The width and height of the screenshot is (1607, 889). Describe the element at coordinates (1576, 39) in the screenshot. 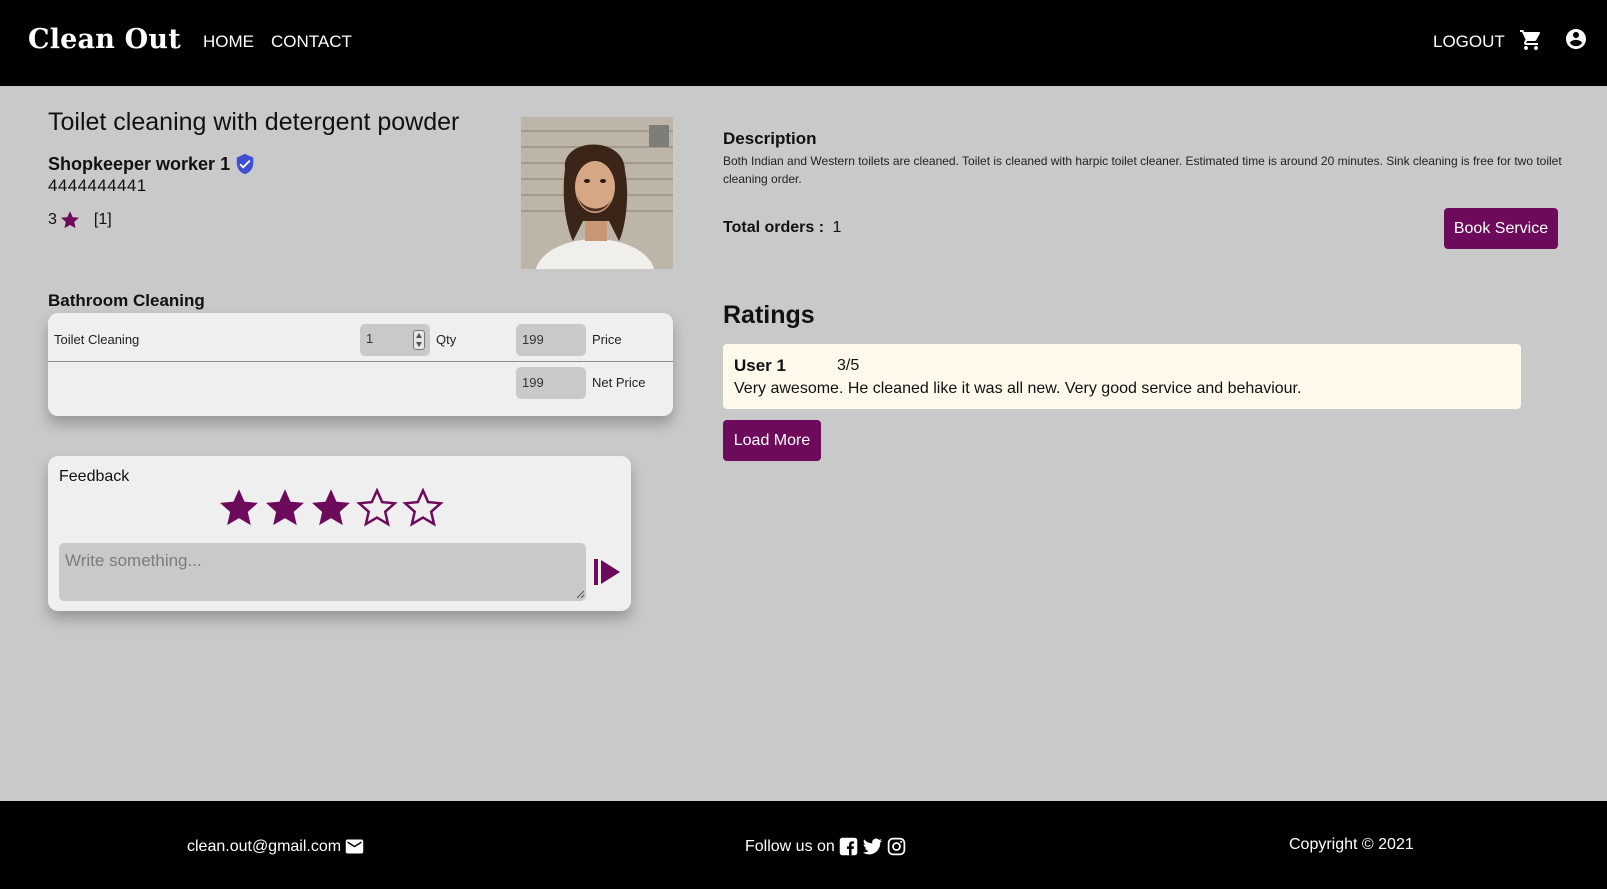

I see `account-circle-icon` at that location.